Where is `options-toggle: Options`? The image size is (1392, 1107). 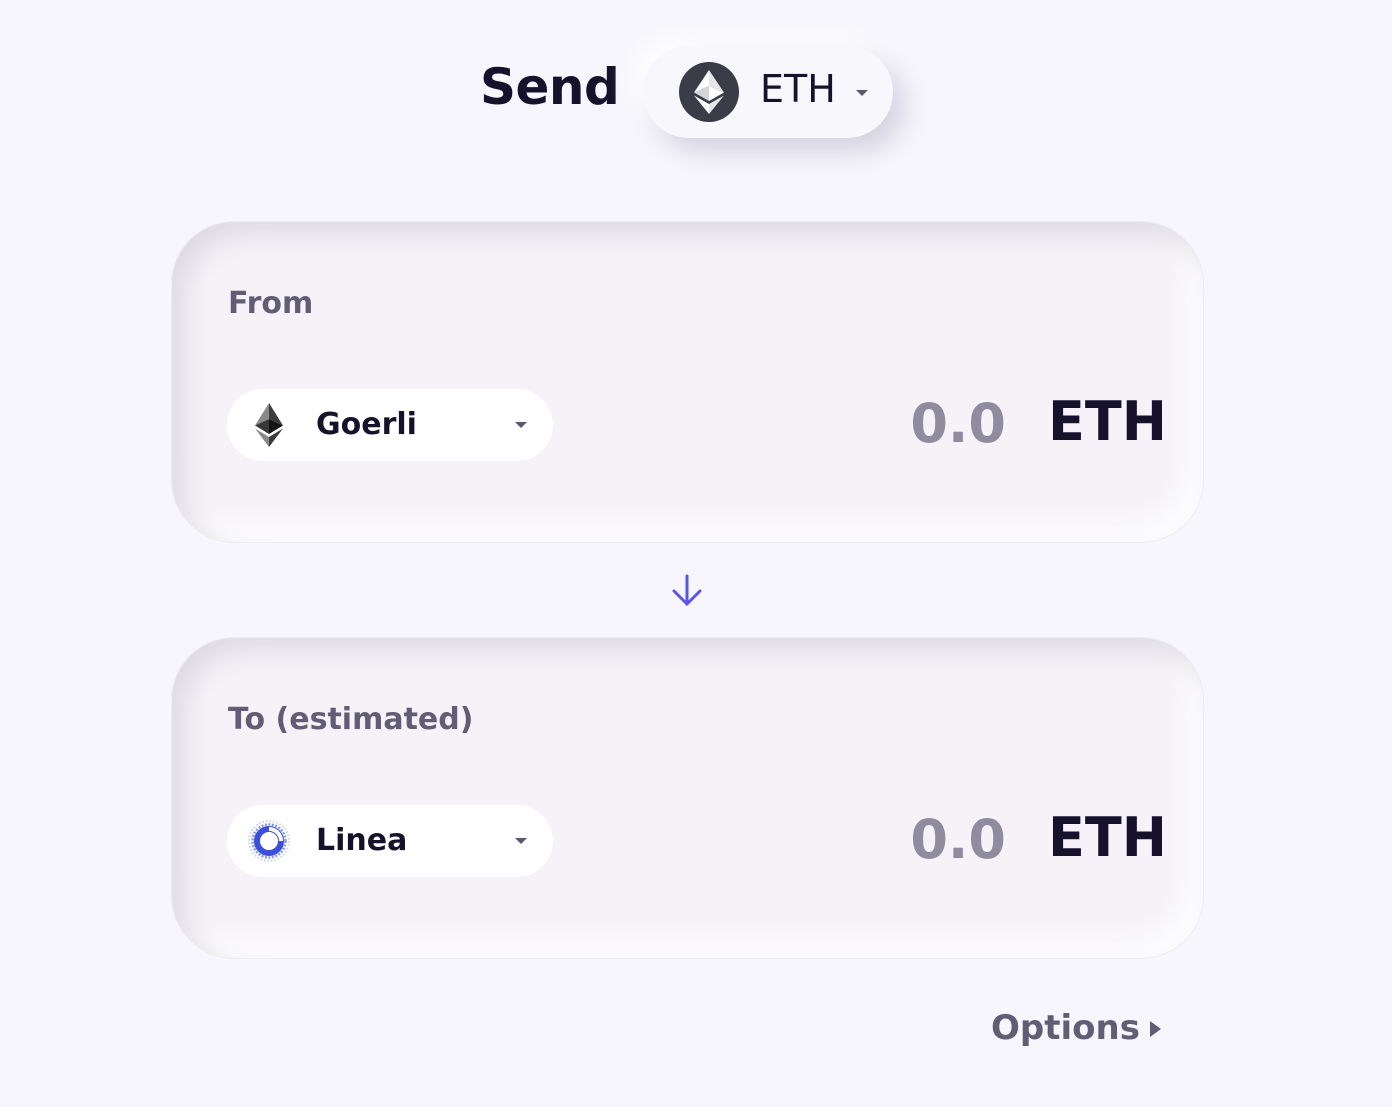 options-toggle: Options is located at coordinates (1076, 1028).